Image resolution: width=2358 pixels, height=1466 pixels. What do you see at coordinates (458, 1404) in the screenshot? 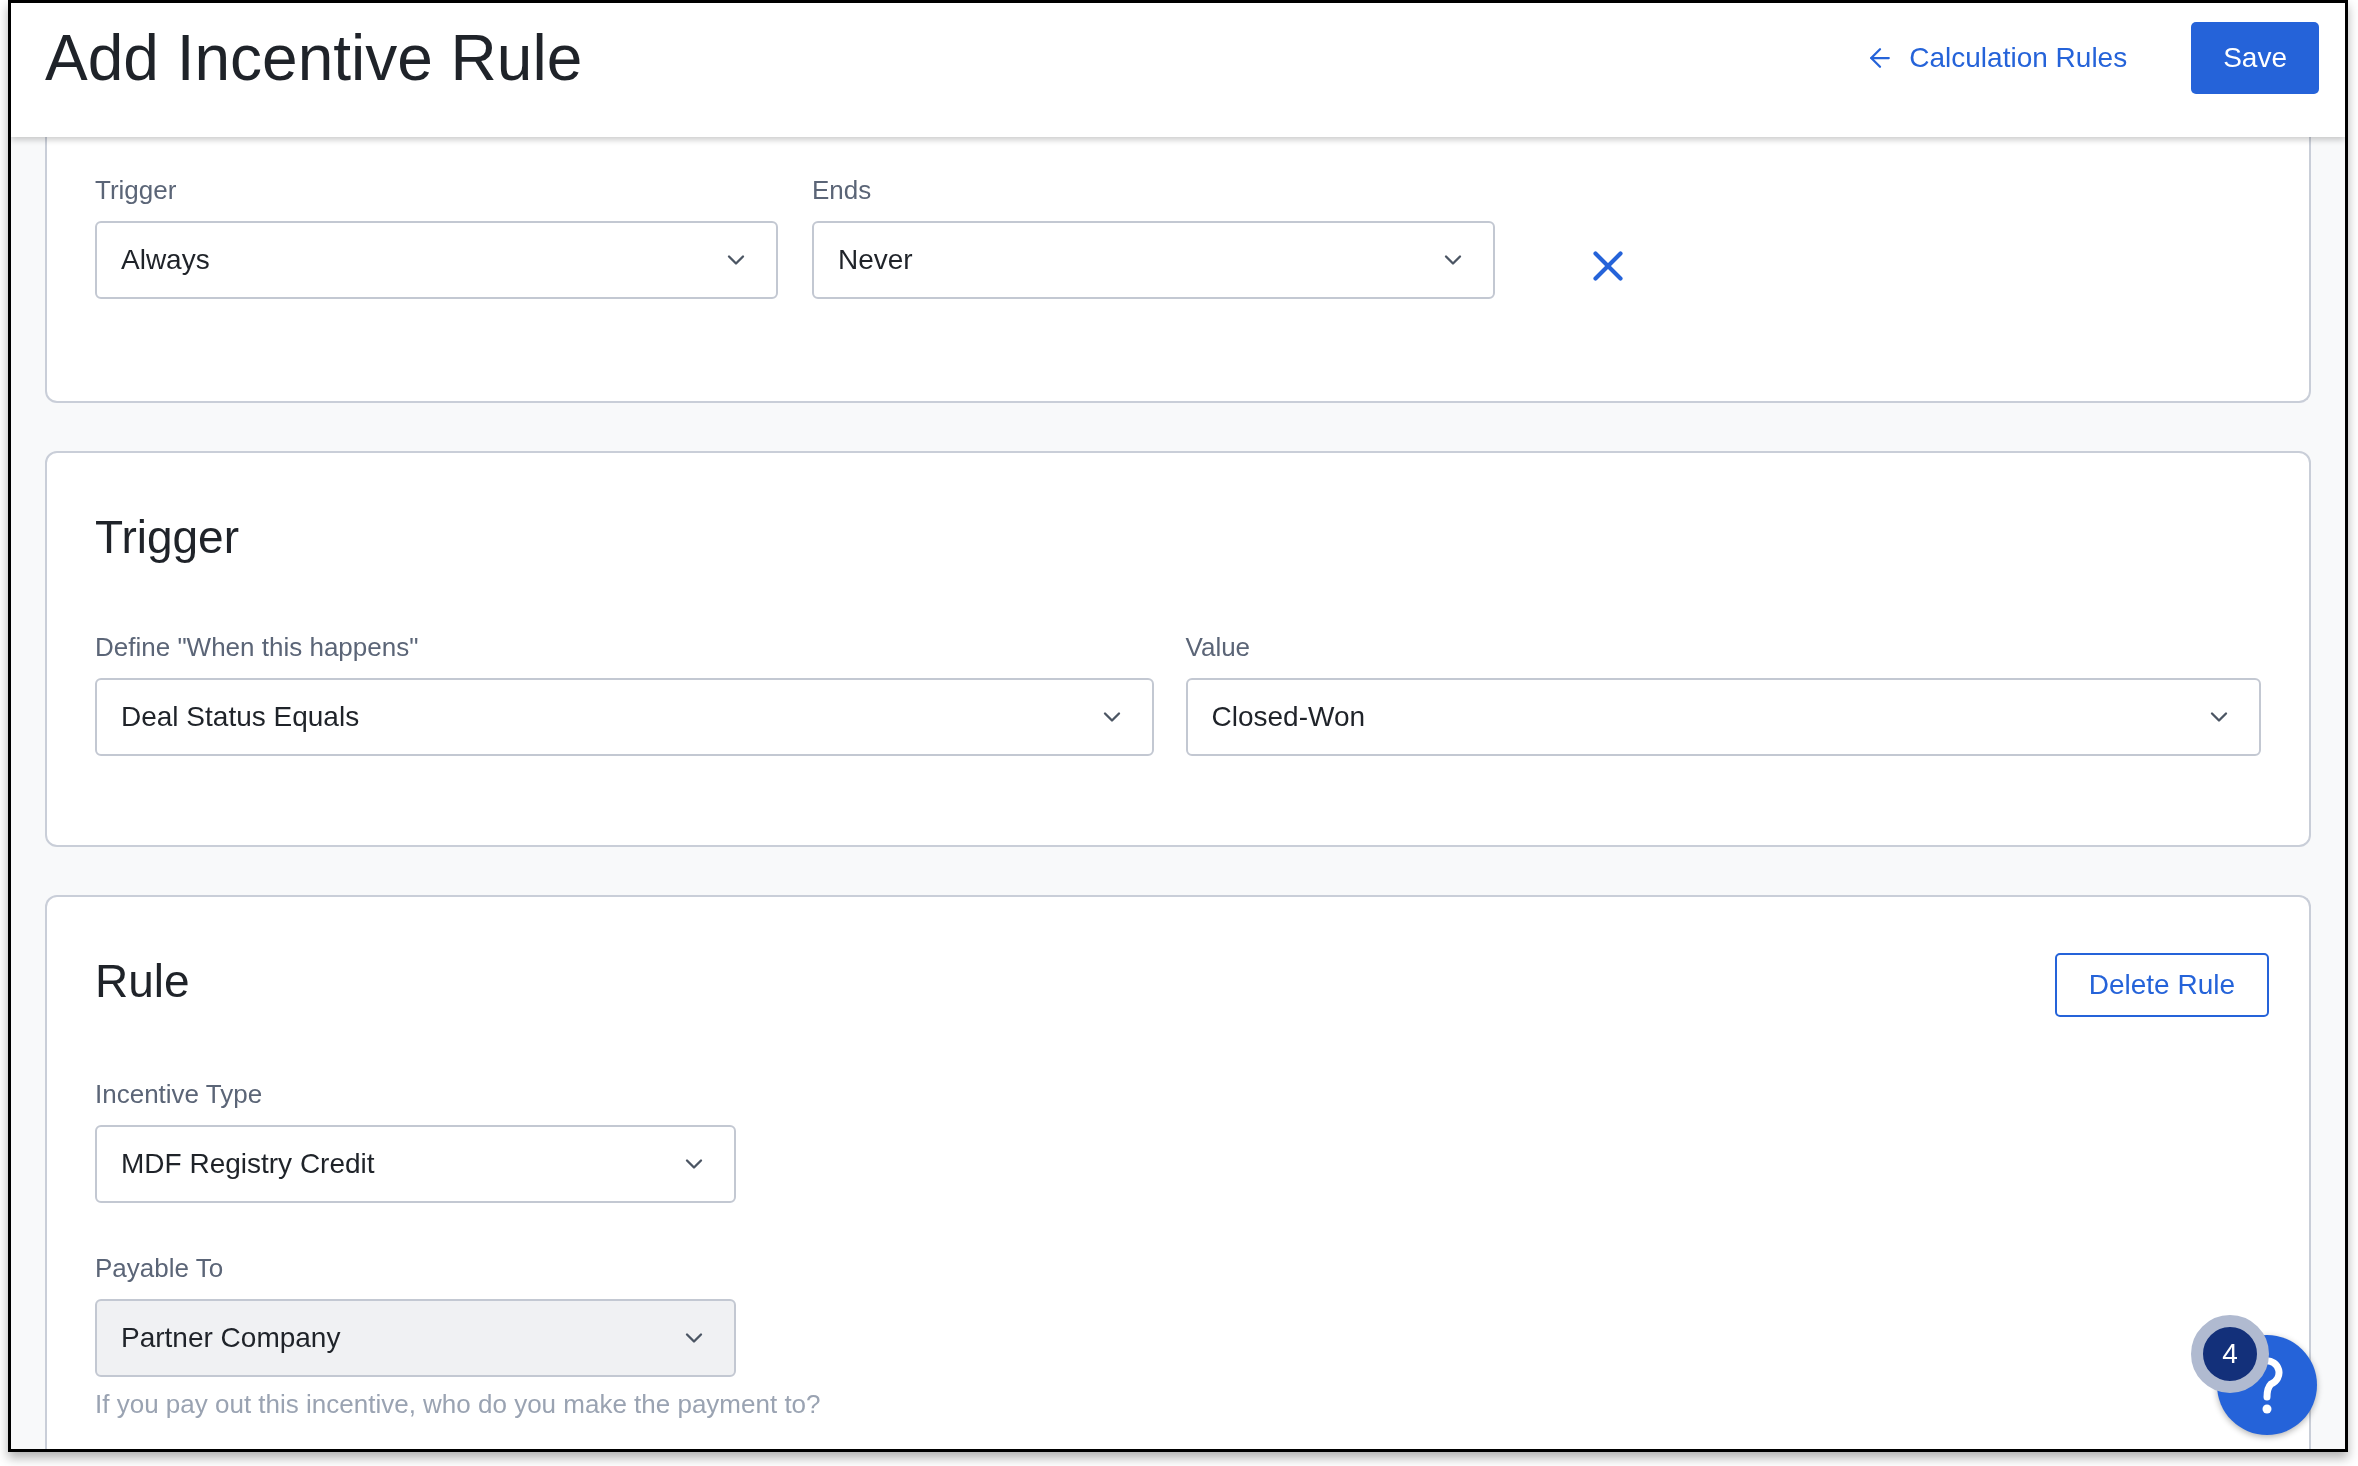
I see `help-text: If you pay out this incentive, who do you make the payment to?` at bounding box center [458, 1404].